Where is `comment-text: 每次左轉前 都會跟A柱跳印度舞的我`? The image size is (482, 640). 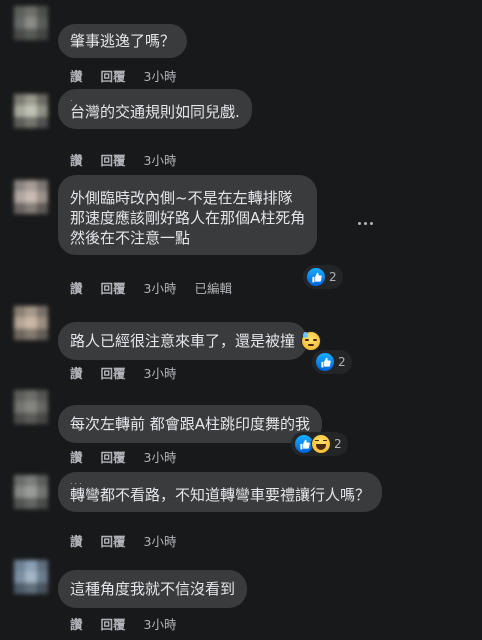 comment-text: 每次左轉前 都會跟A柱跳印度舞的我 is located at coordinates (190, 424).